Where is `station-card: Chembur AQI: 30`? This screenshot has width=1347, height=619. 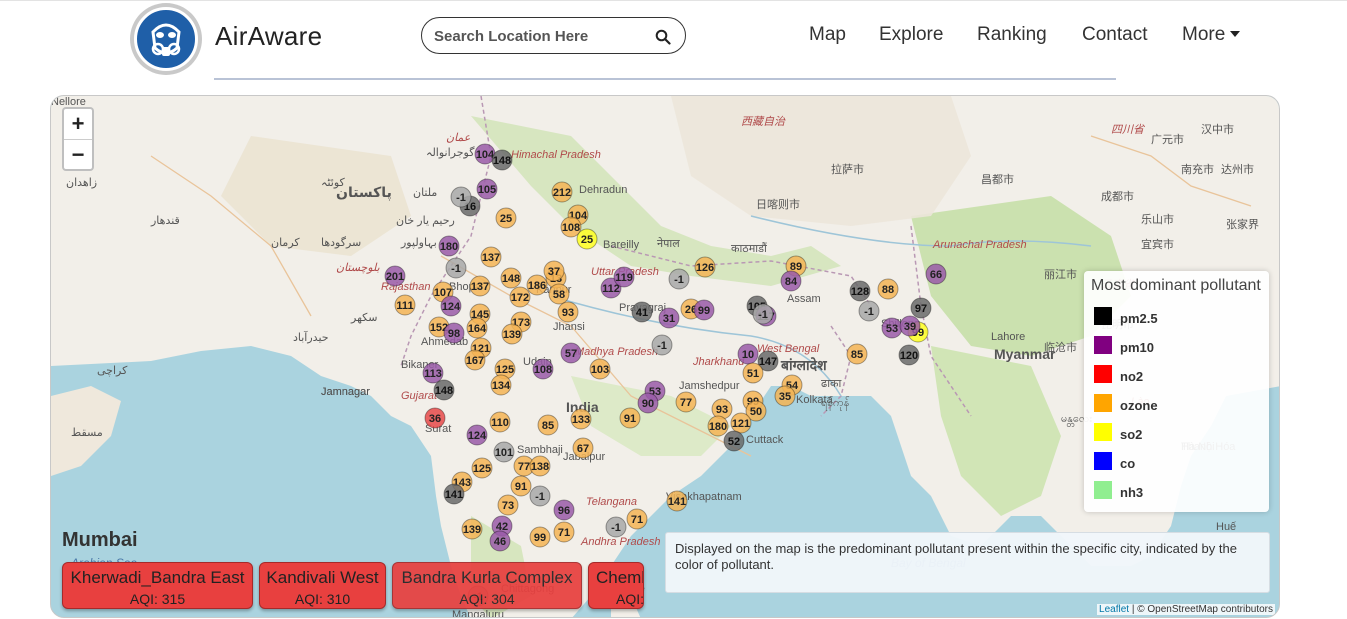 station-card: Chembur AQI: 30 is located at coordinates (616, 585).